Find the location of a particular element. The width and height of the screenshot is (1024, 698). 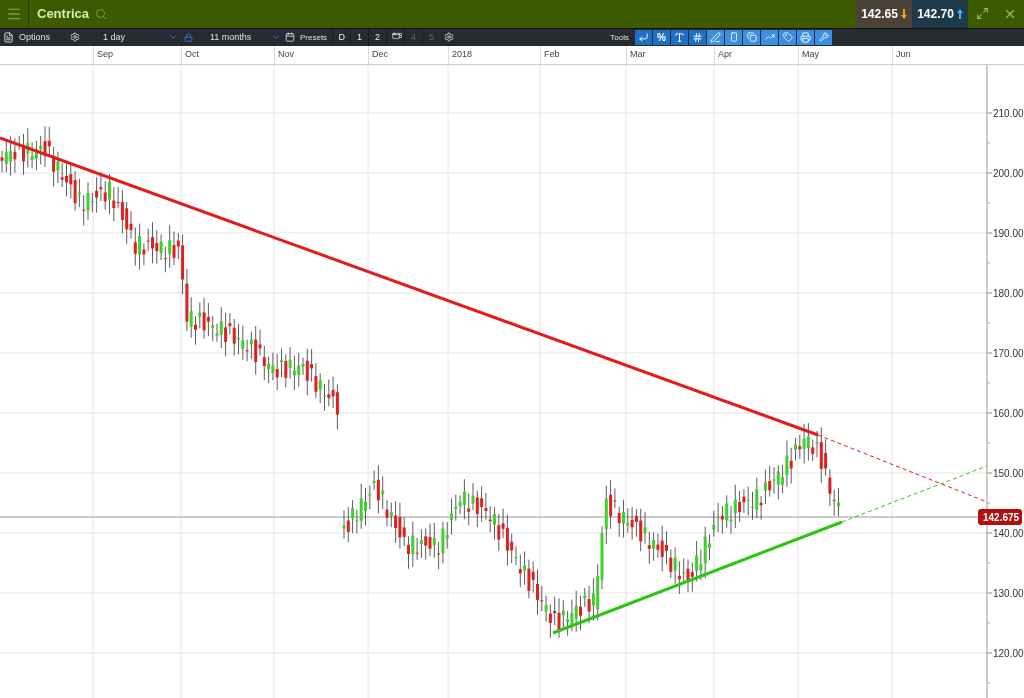

preset-button: 2 is located at coordinates (377, 37).